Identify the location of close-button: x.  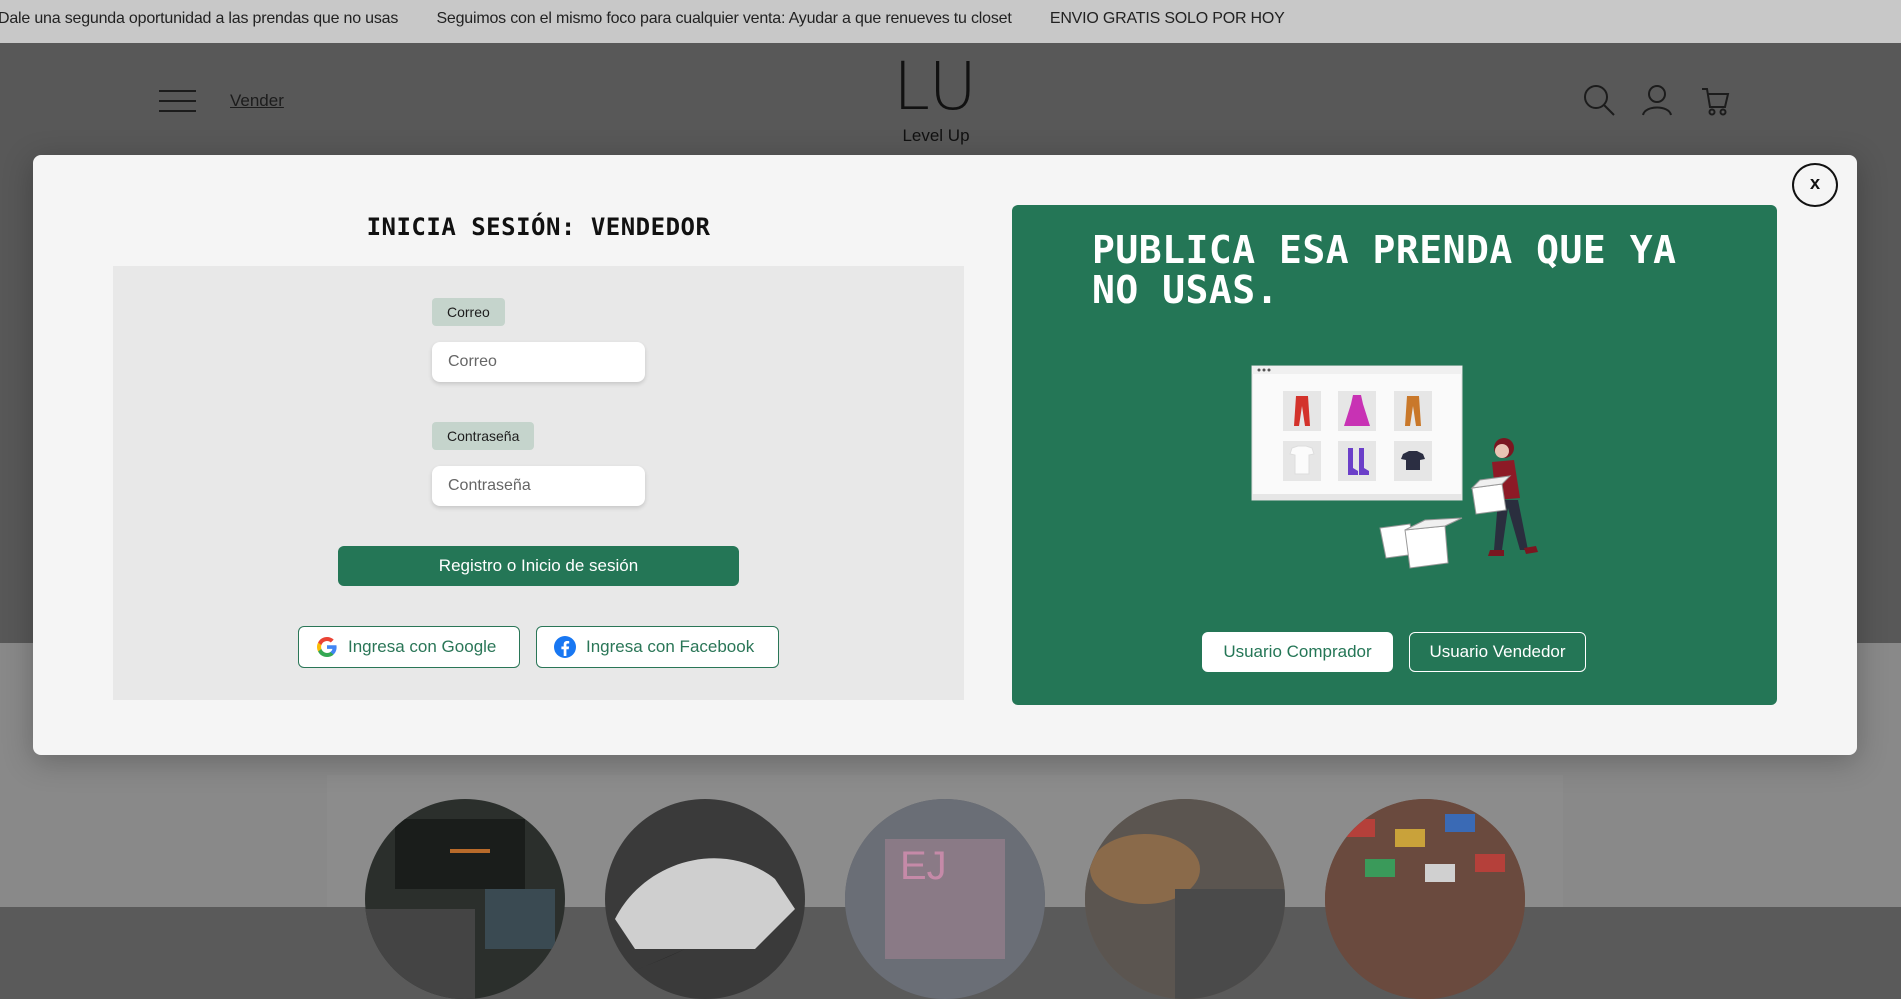
(1815, 185).